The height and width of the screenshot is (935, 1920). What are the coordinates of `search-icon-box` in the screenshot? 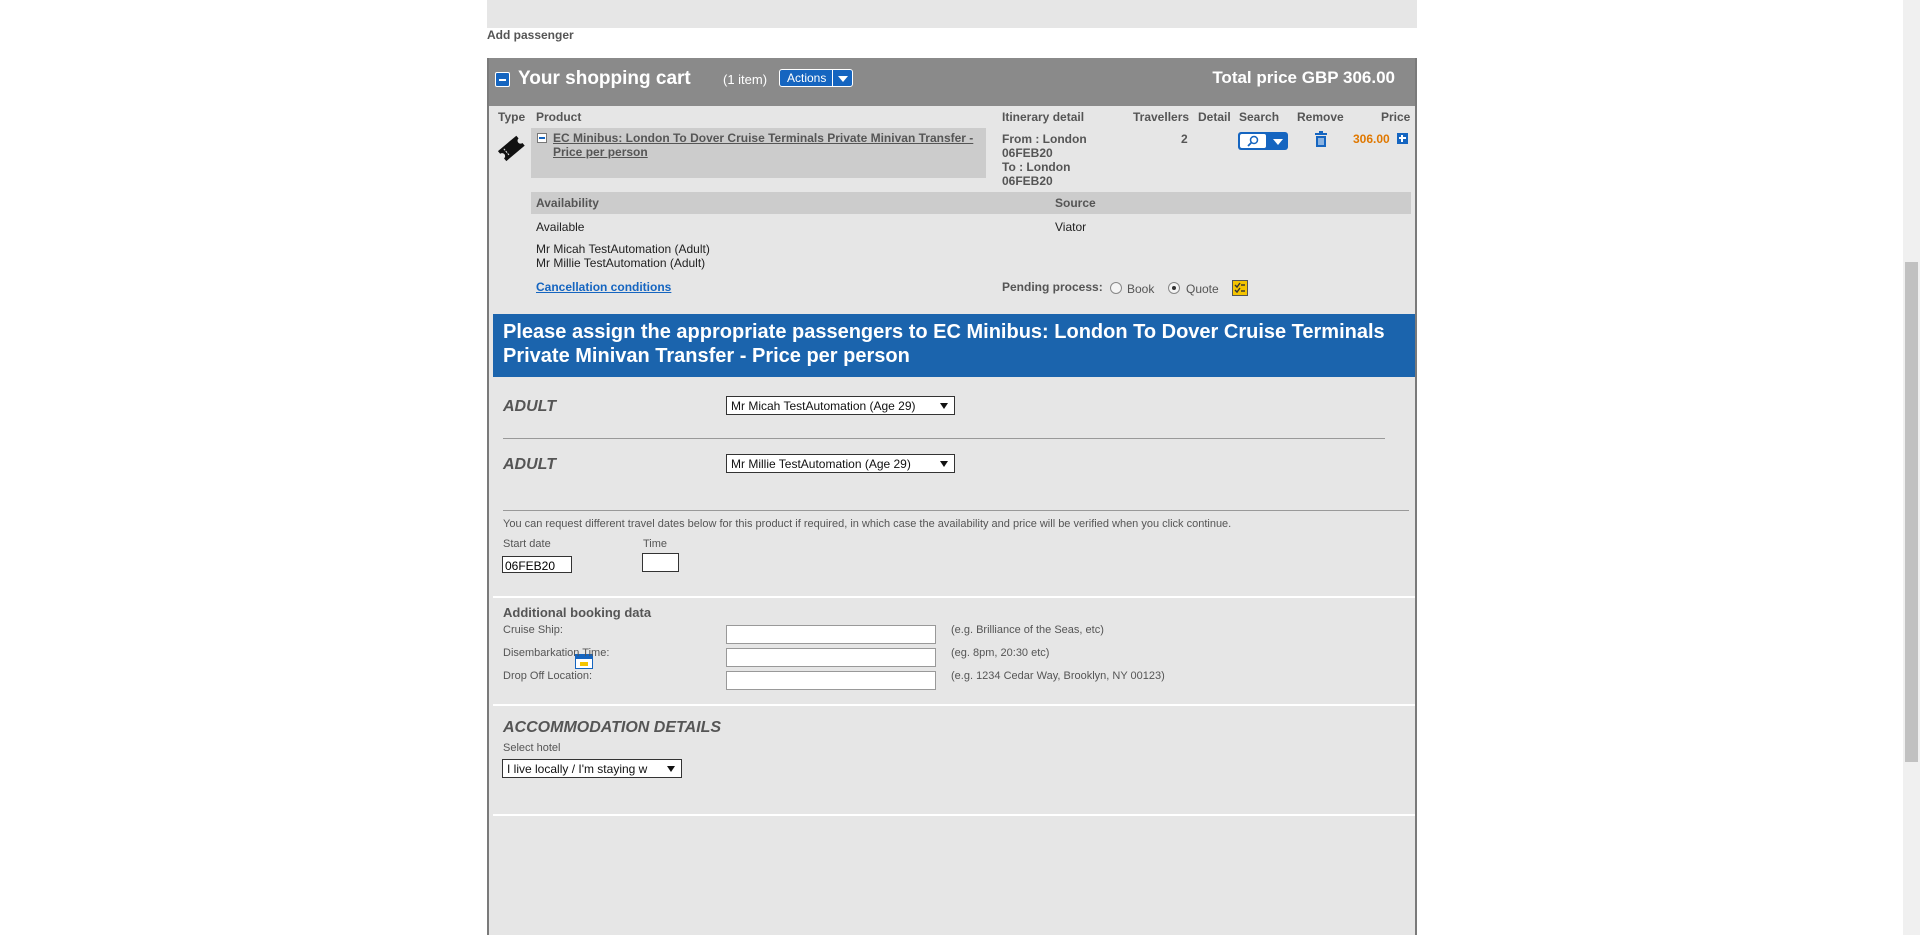 It's located at (1253, 141).